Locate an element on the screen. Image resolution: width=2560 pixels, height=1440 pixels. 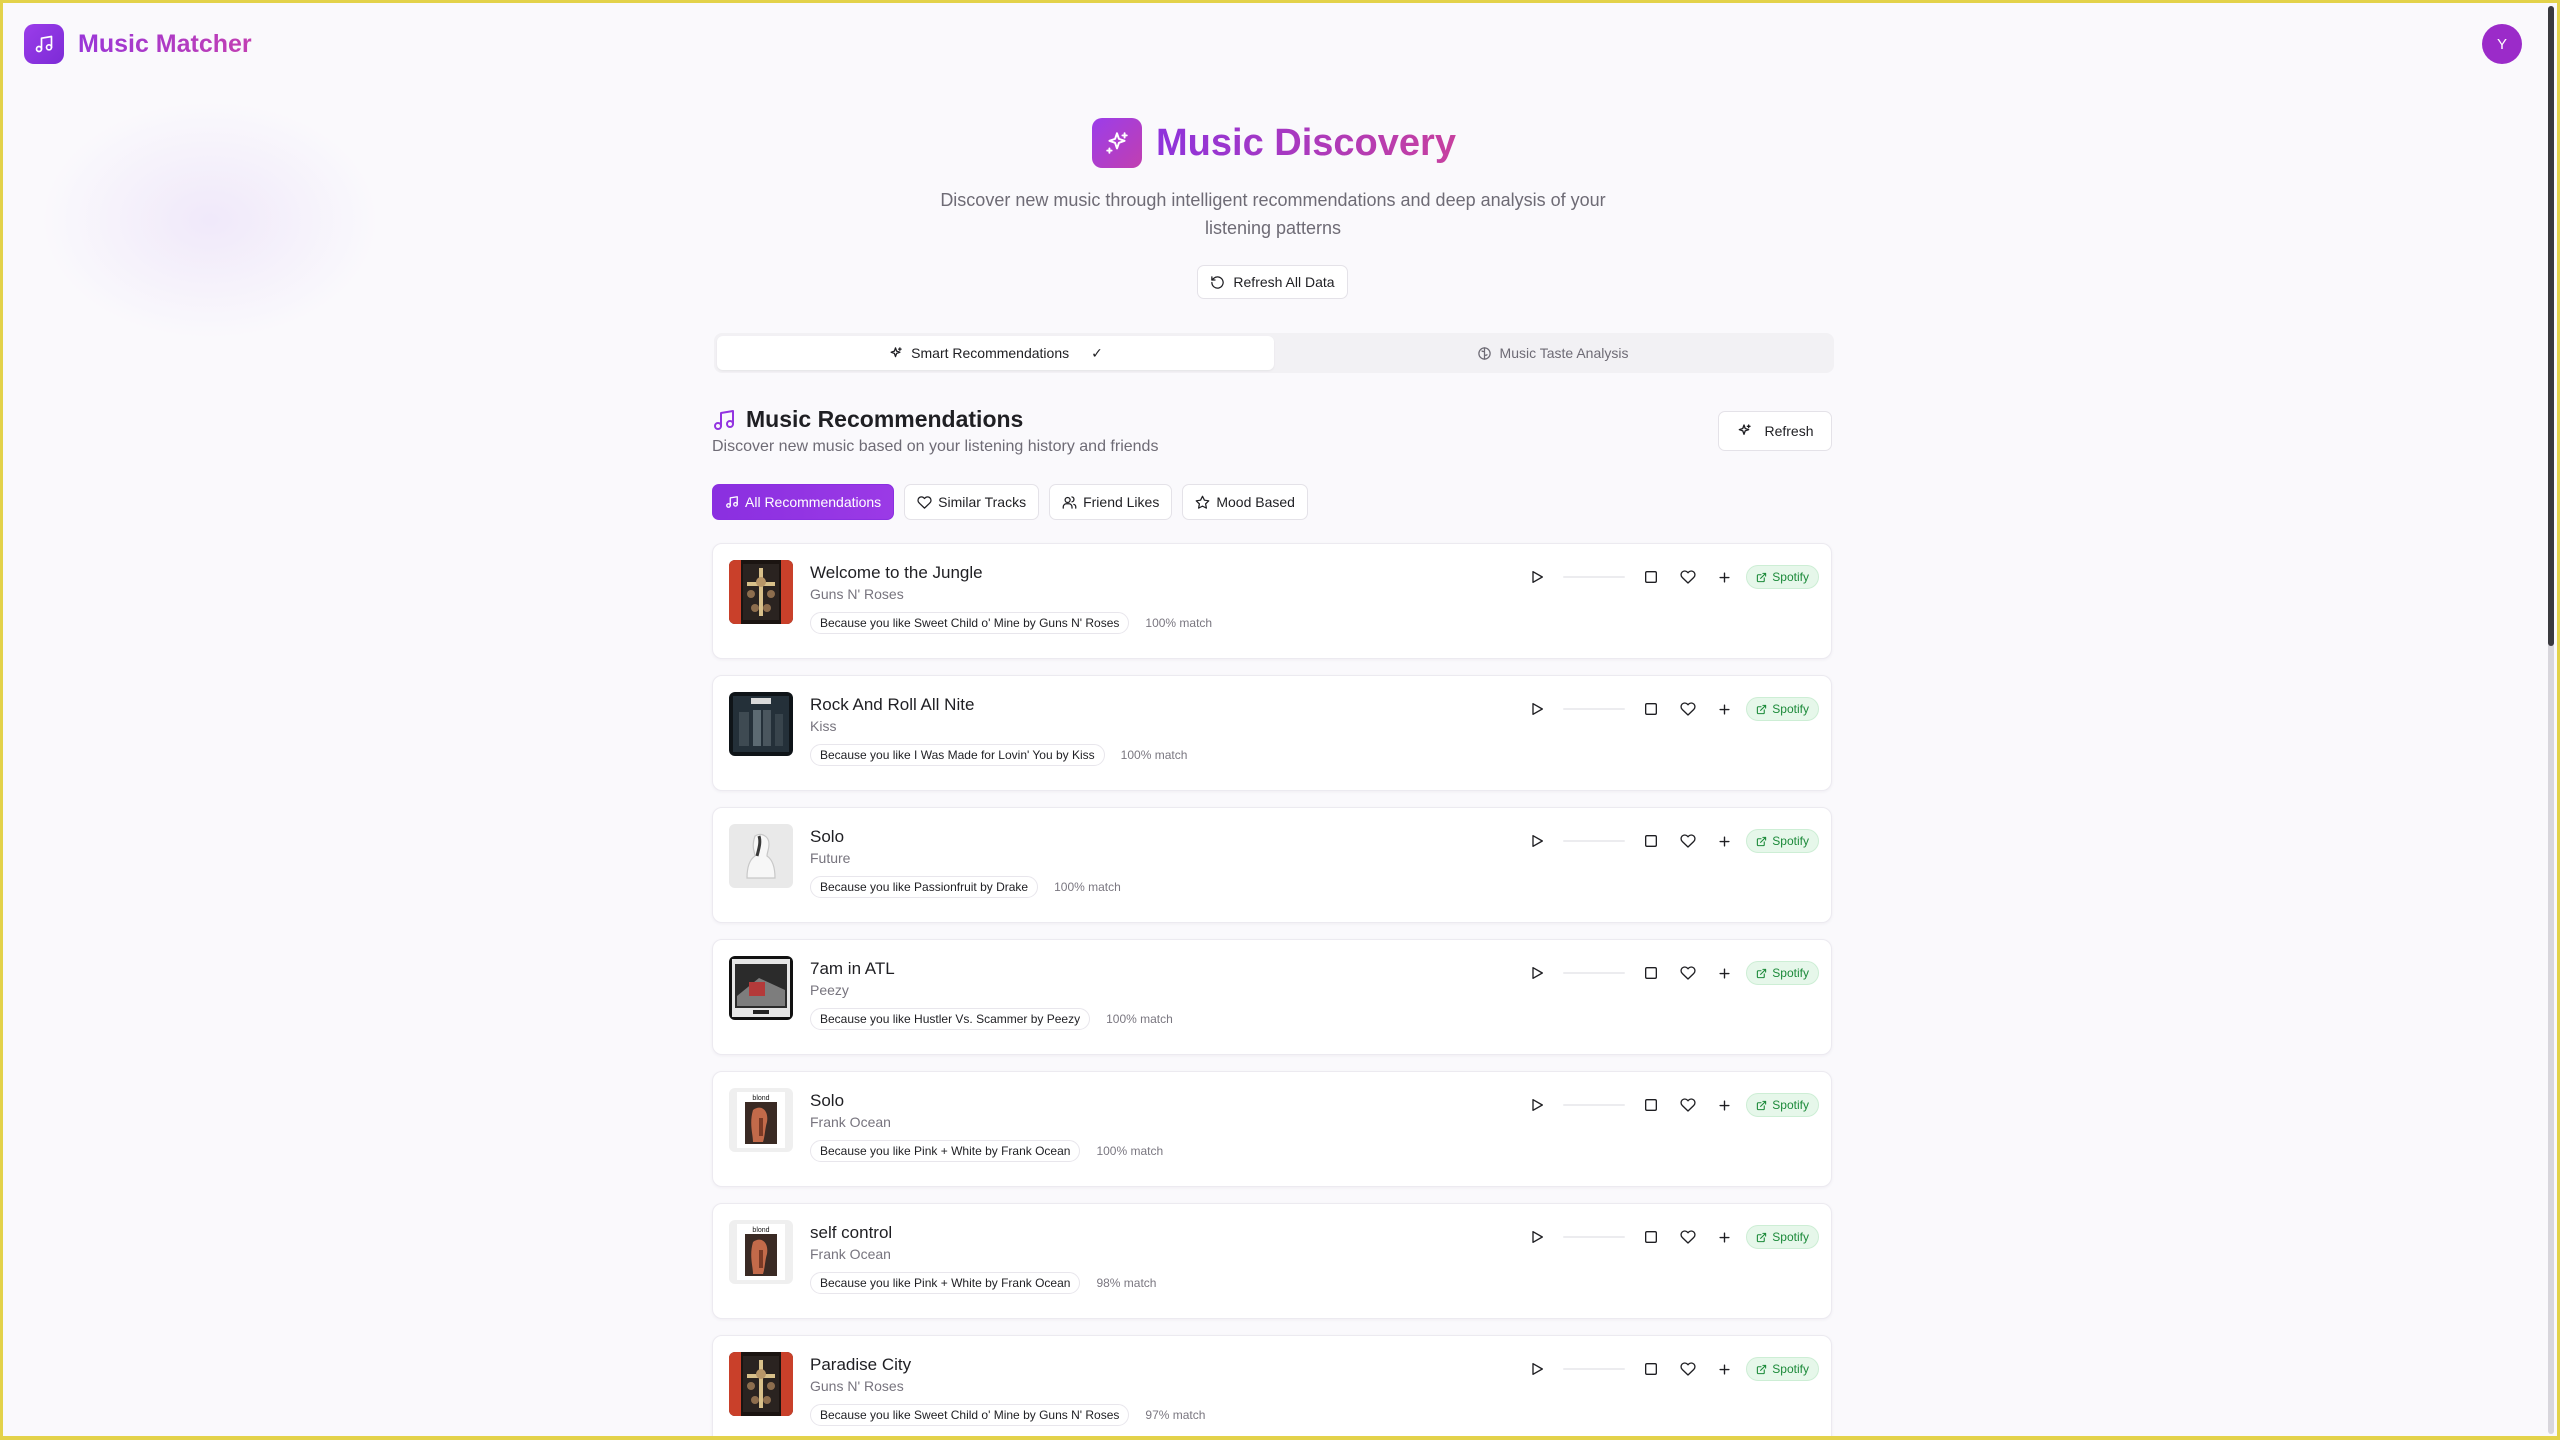
refresh-all-label: Refresh All Data is located at coordinates (1284, 282).